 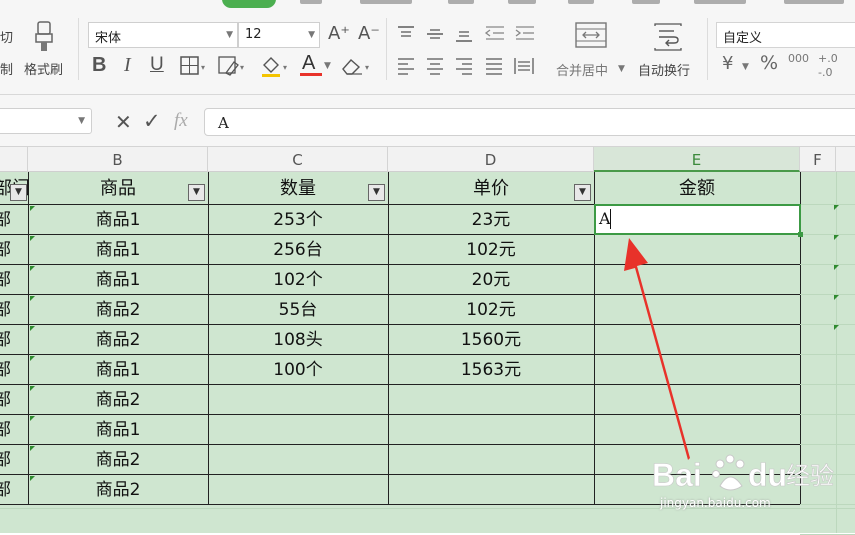 What do you see at coordinates (491, 189) in the screenshot?
I see `header-cell-unit-price: 单价` at bounding box center [491, 189].